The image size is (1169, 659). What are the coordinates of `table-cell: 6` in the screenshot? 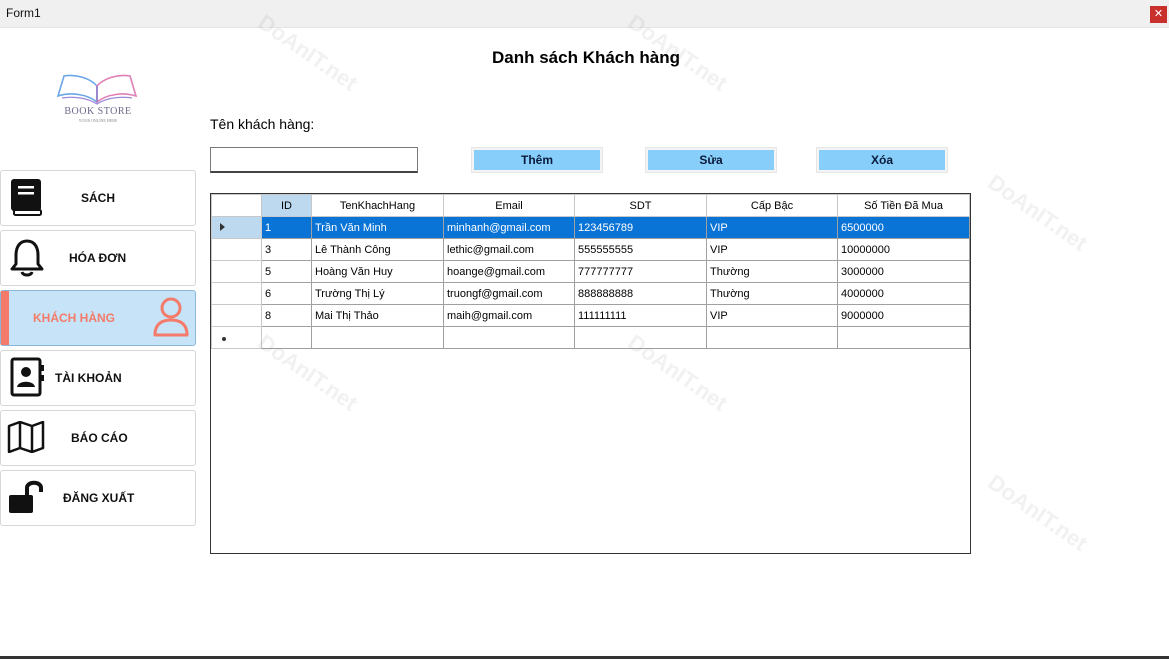 It's located at (286, 293).